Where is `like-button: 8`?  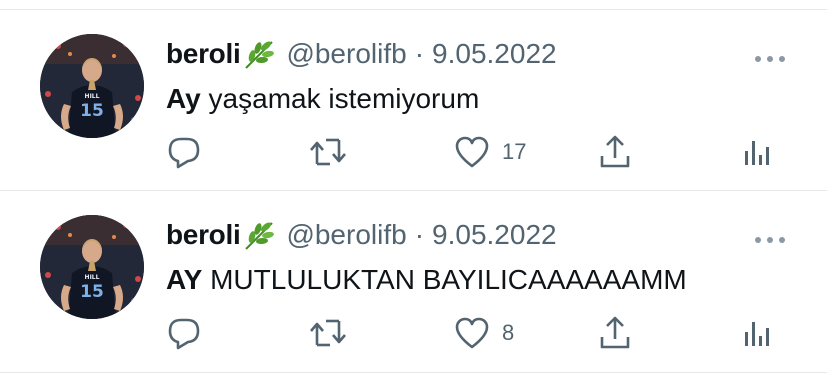
like-button: 8 is located at coordinates (484, 333).